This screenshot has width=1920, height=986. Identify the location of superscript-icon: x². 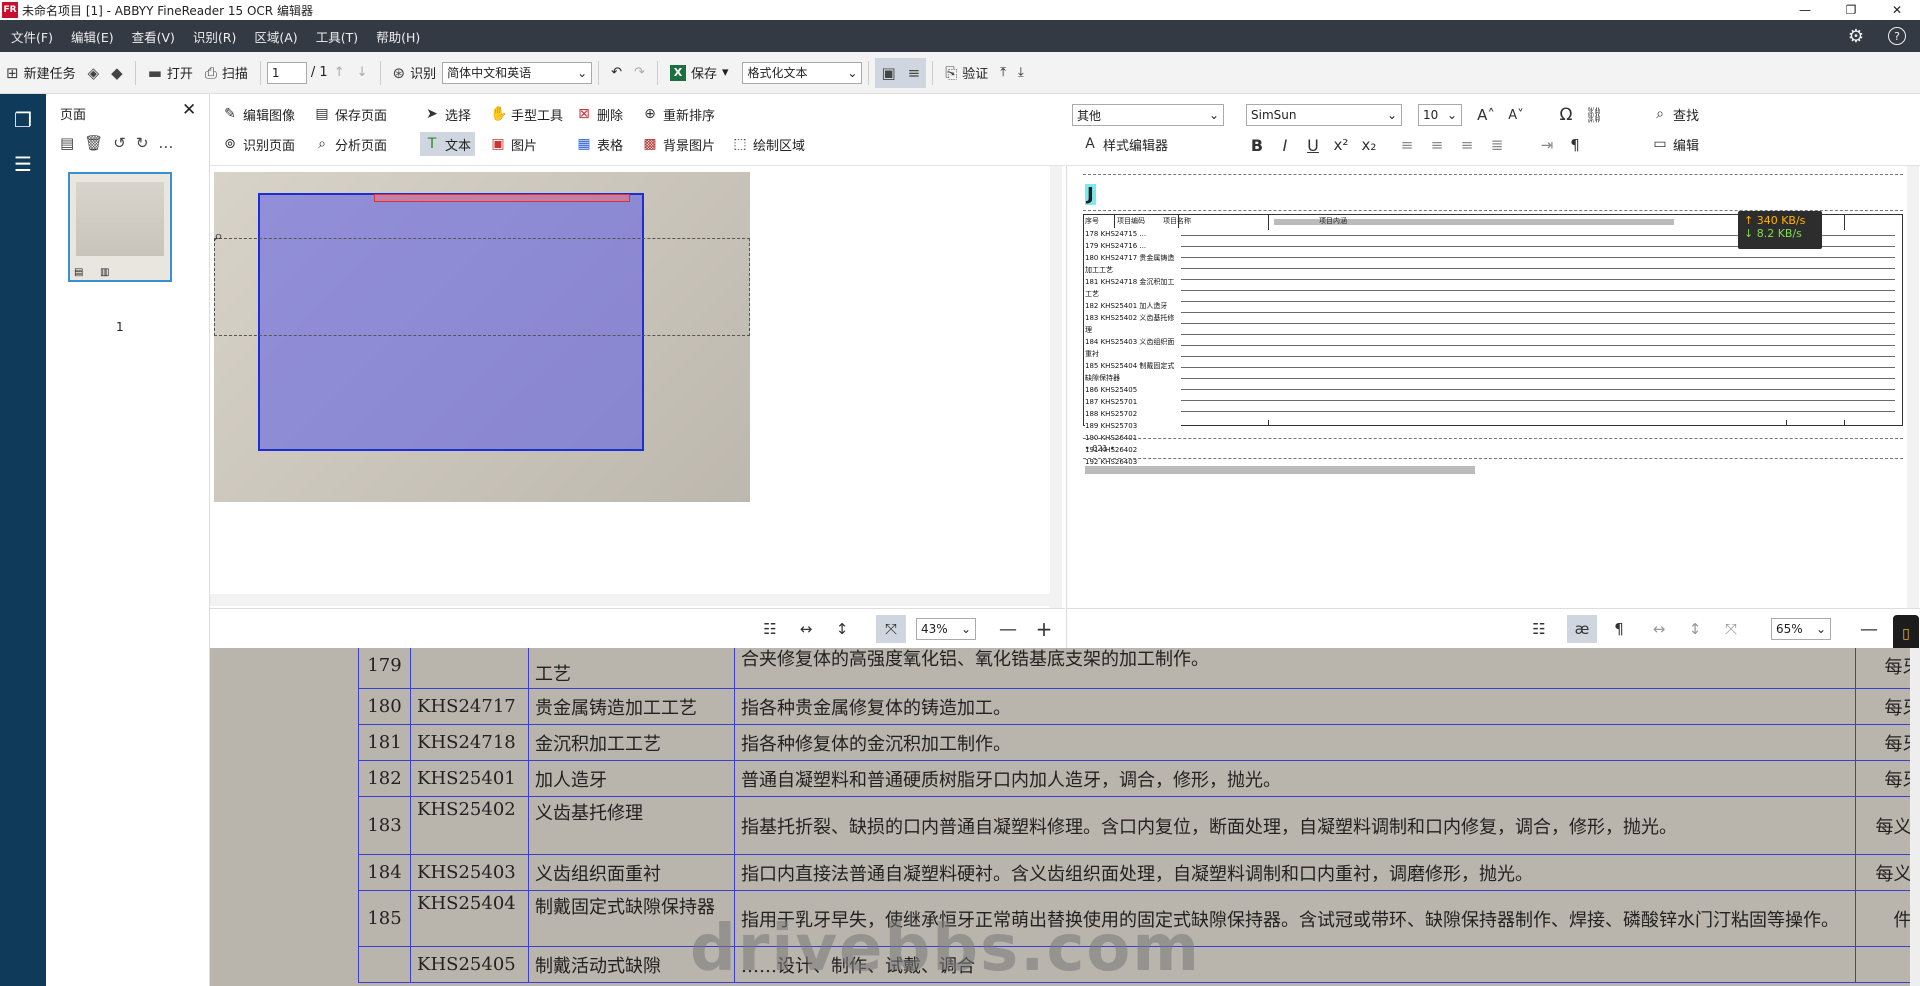
(1341, 145).